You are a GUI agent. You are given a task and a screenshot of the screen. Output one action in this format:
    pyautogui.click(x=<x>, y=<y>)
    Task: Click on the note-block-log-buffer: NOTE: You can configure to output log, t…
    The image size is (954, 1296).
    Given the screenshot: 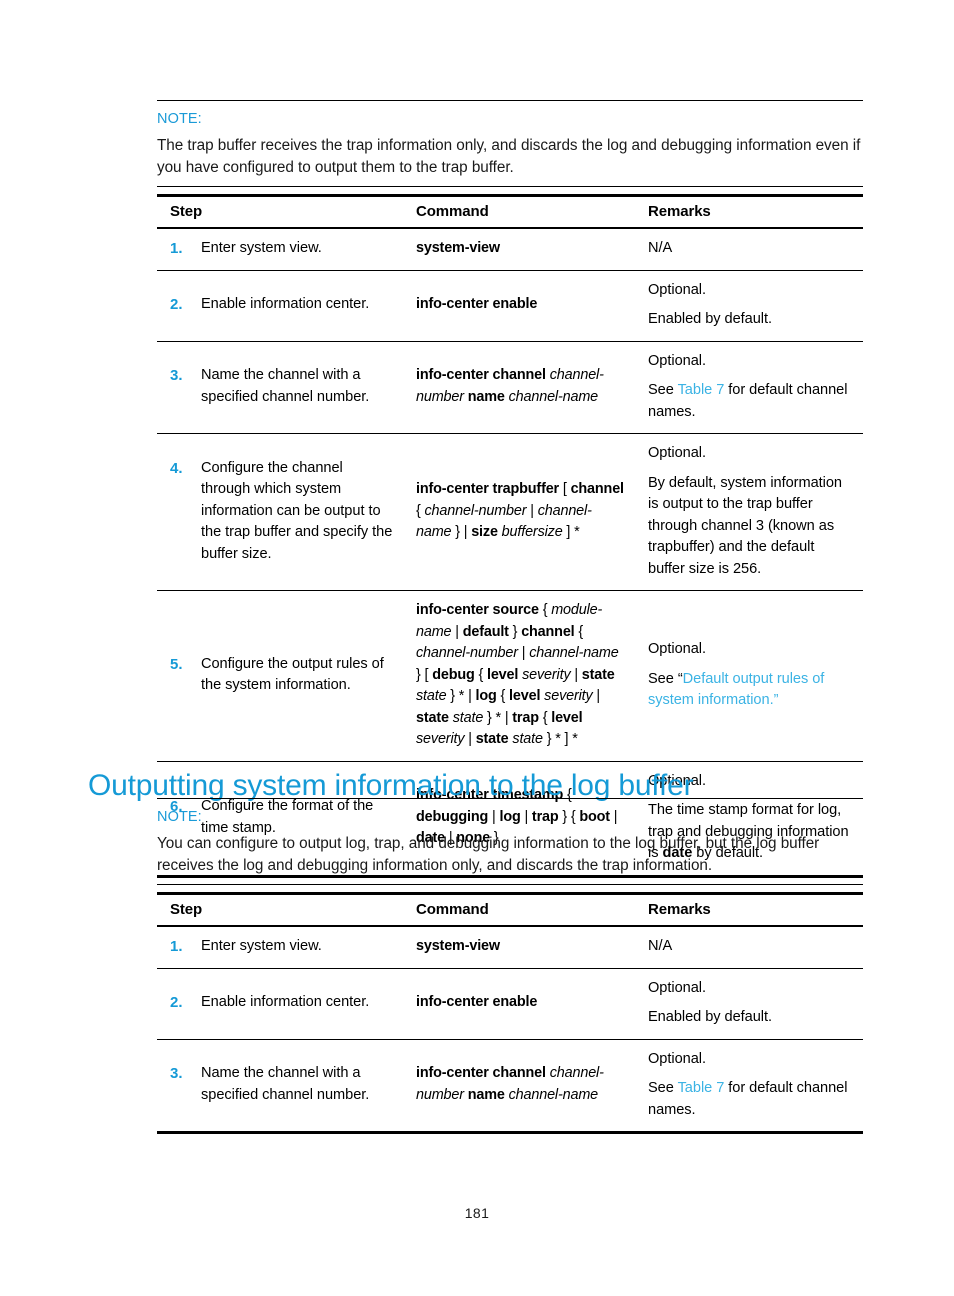 What is the action you would take?
    pyautogui.click(x=510, y=841)
    